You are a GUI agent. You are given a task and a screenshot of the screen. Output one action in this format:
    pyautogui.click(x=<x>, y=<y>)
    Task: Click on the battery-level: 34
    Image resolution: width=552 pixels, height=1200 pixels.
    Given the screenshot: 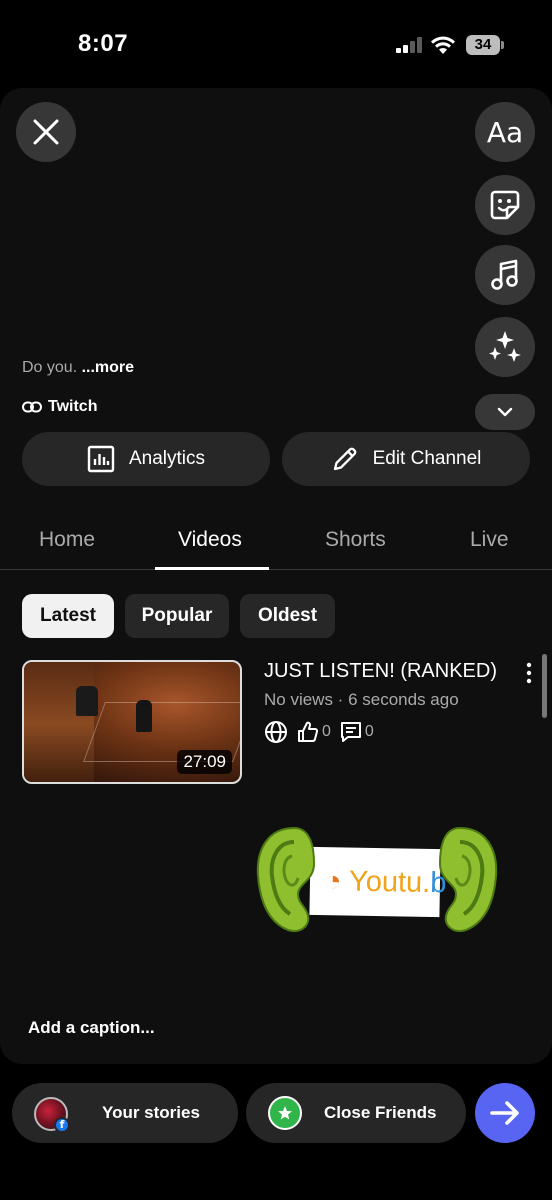 What is the action you would take?
    pyautogui.click(x=483, y=45)
    